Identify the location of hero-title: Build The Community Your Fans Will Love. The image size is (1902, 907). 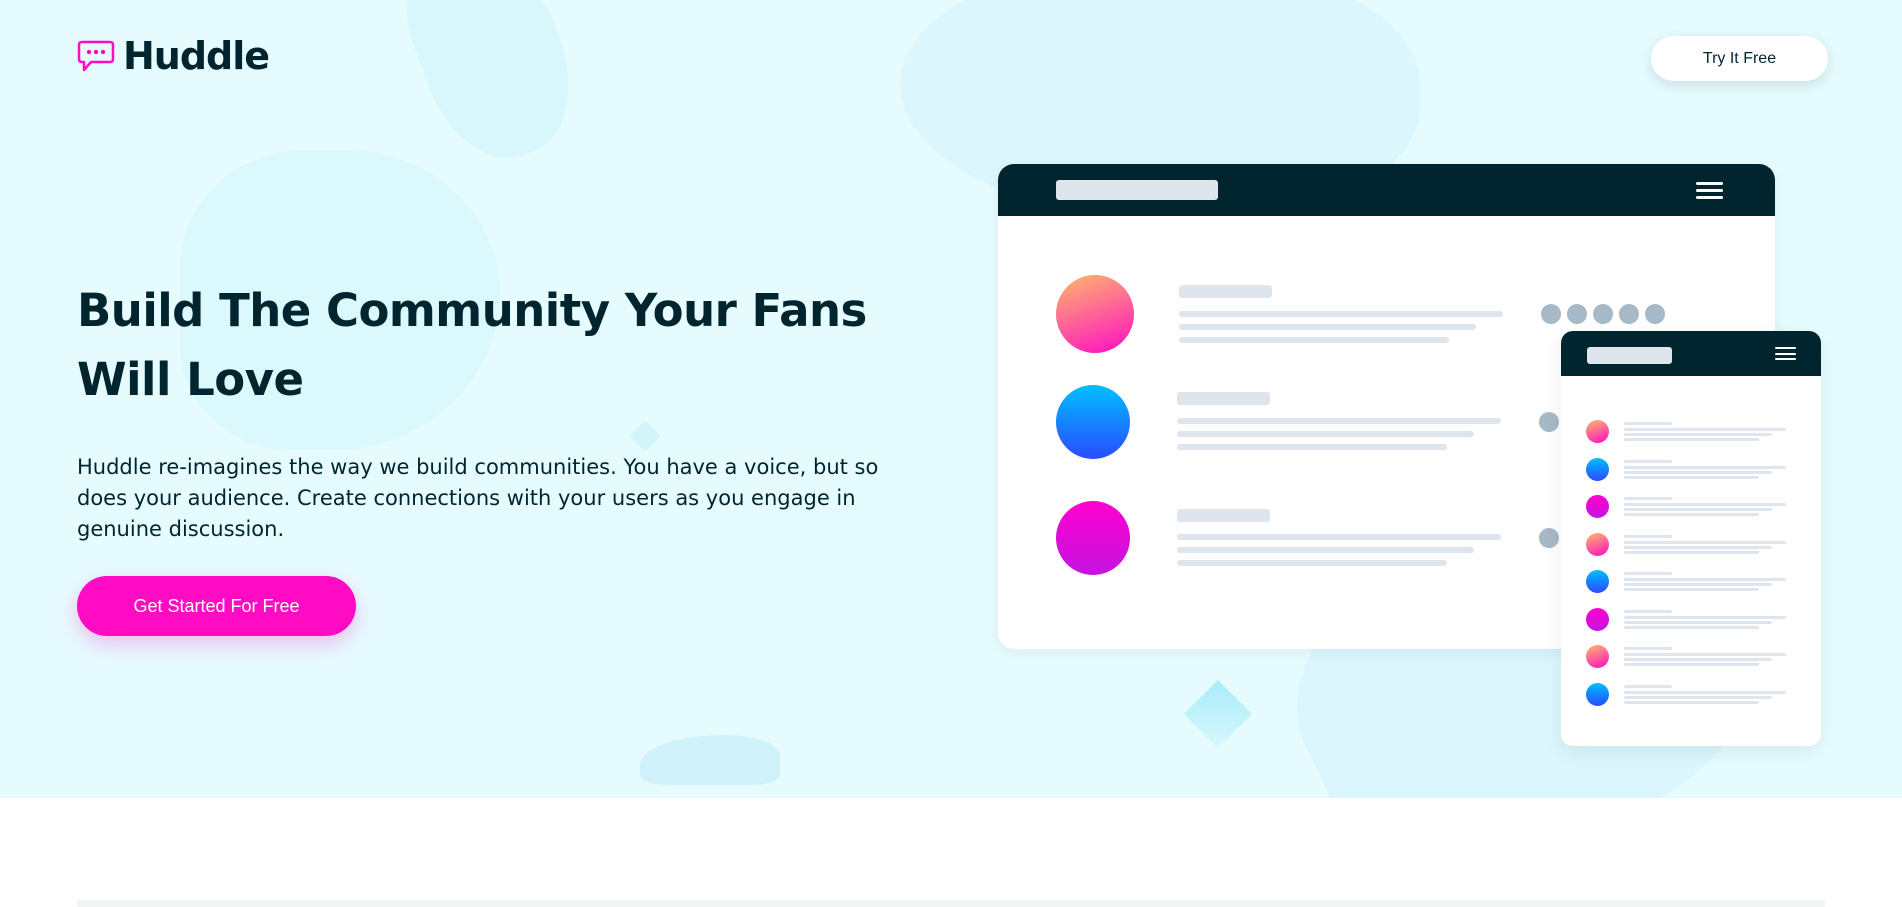
(472, 345).